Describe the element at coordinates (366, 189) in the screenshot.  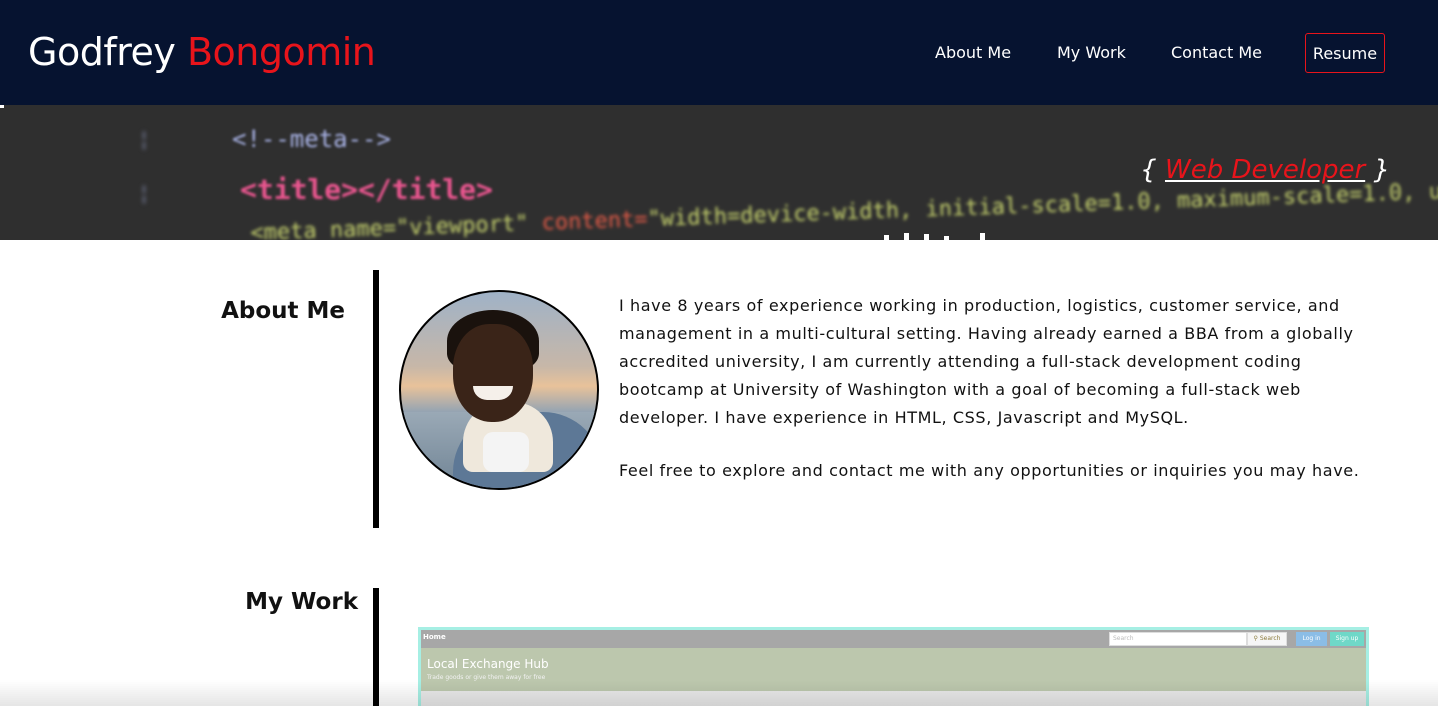
I see `code-background-line: <title></title>` at that location.